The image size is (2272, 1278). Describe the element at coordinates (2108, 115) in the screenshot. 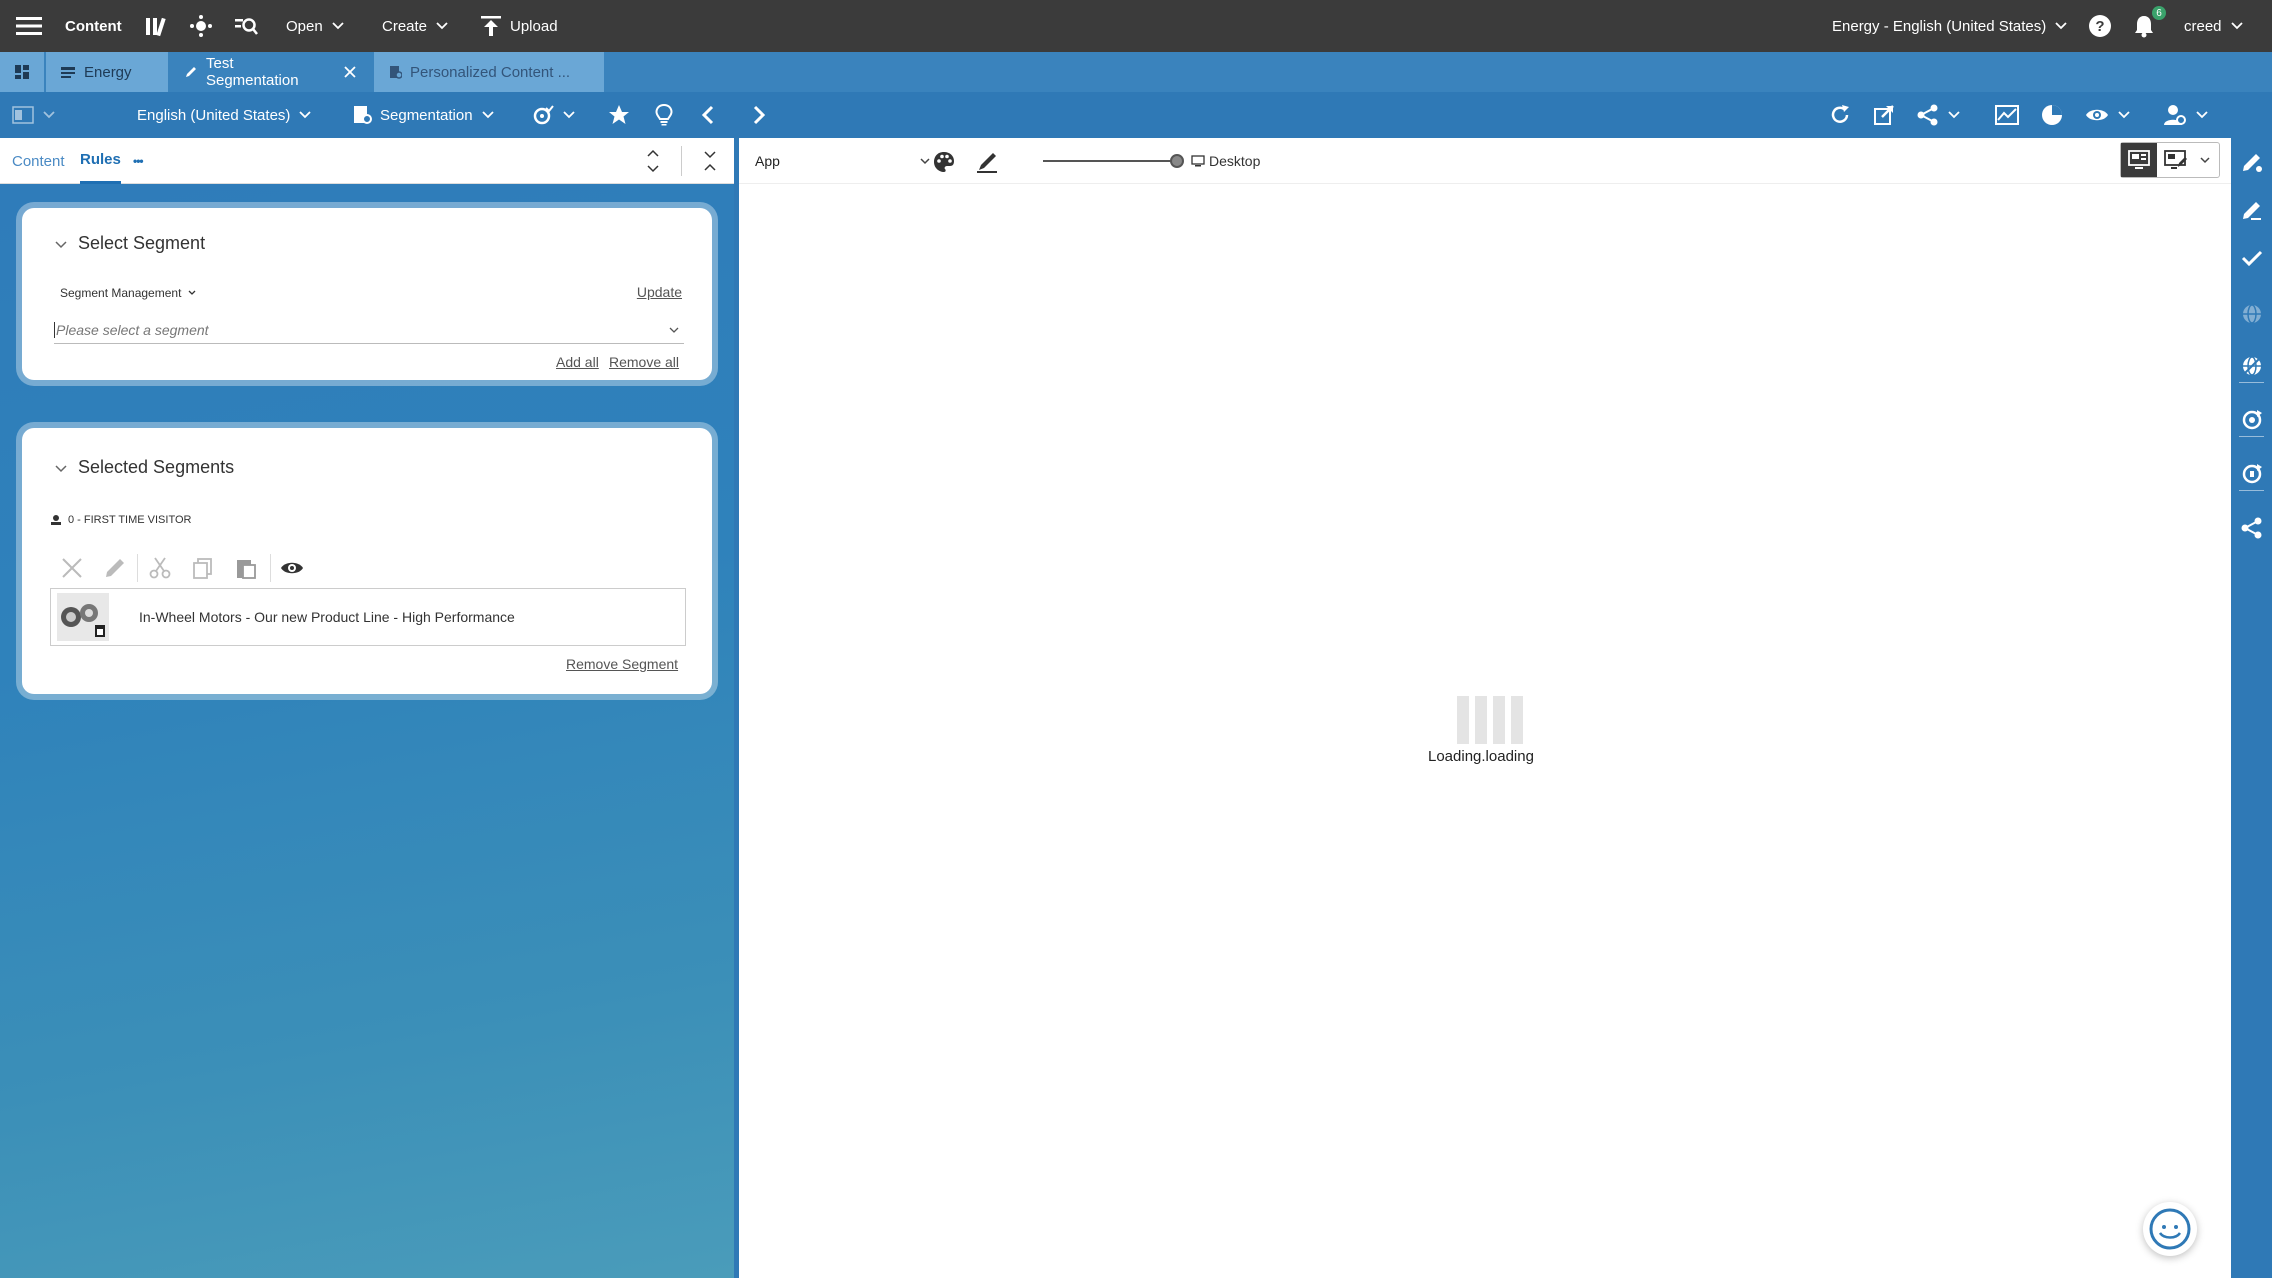

I see `preview-visibility-menu` at that location.